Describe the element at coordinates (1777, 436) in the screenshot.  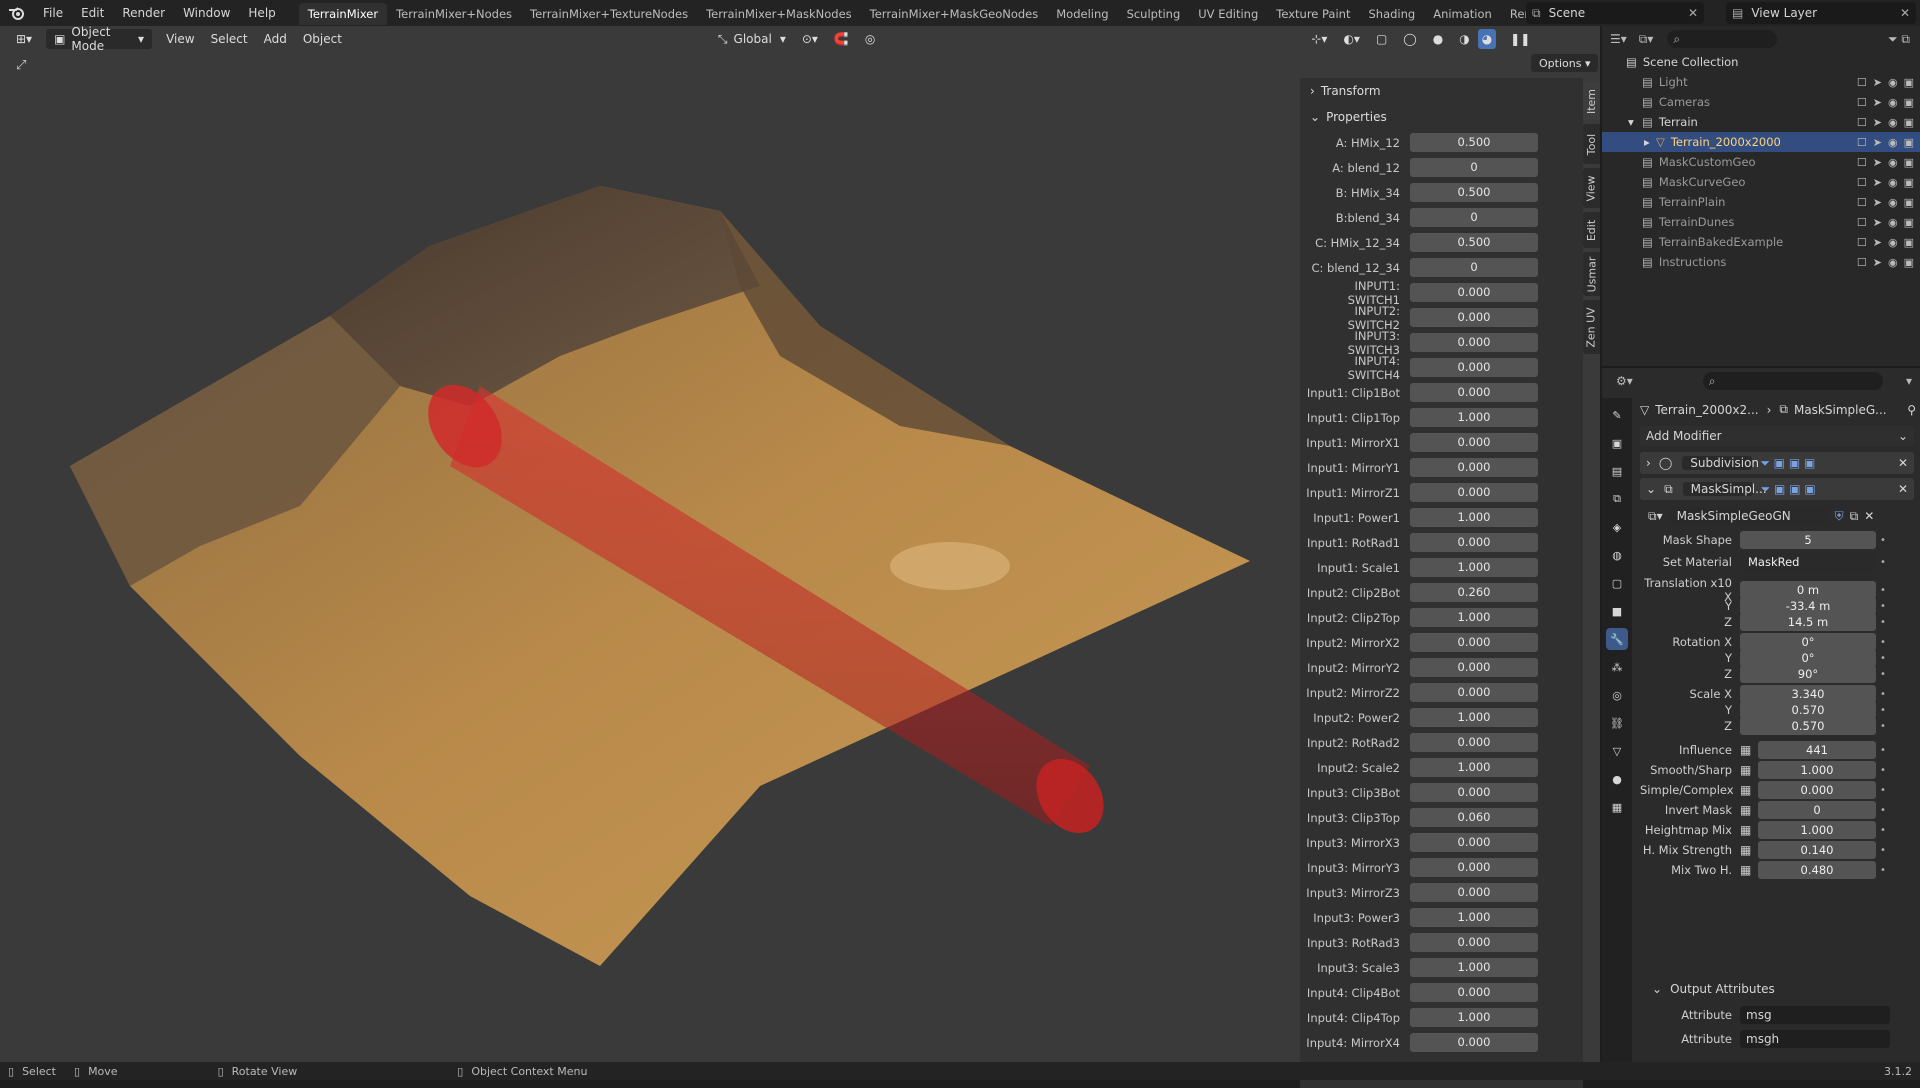
I see `add-modifier-button: Add Modifier ⌄` at that location.